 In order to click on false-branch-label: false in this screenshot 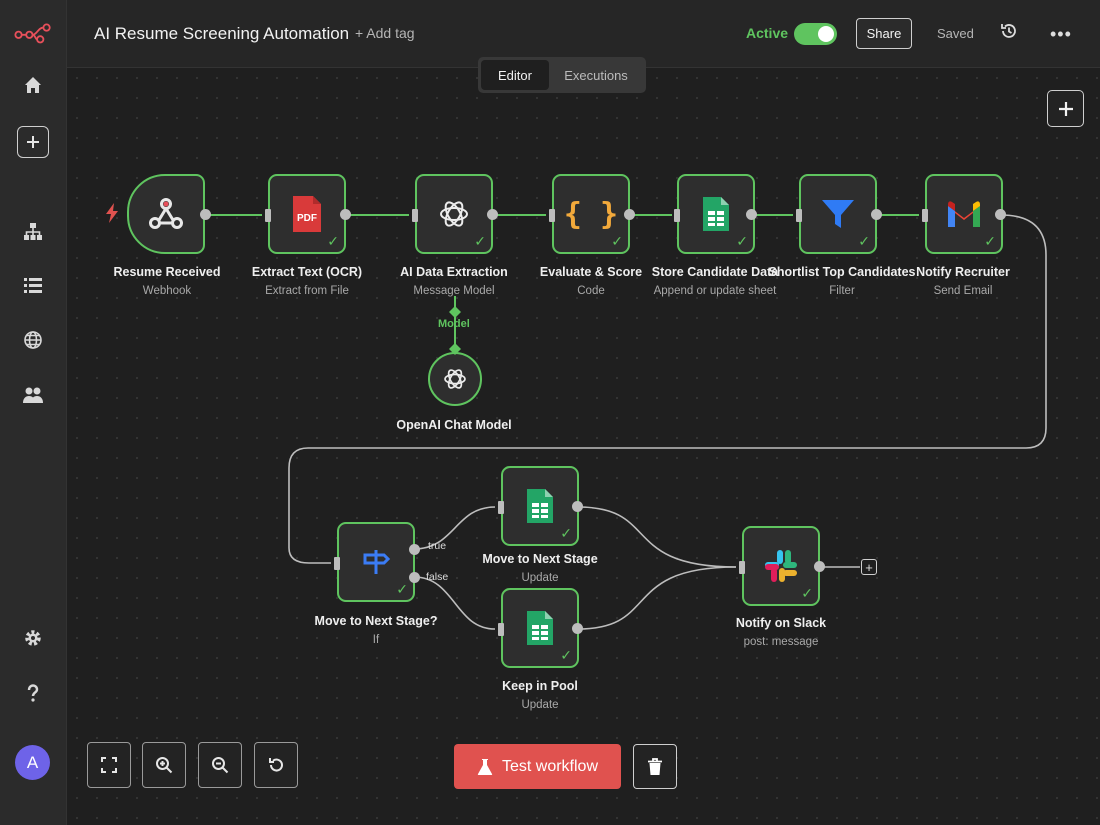, I will do `click(437, 577)`.